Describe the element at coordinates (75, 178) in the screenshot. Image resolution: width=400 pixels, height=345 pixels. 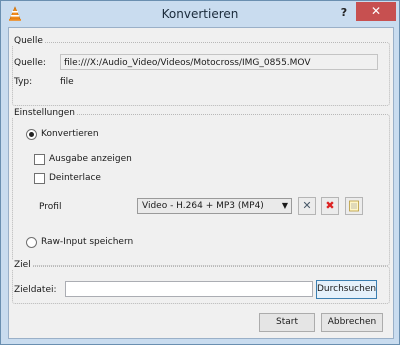
I see `deinterlace-label: Deinterlace` at that location.